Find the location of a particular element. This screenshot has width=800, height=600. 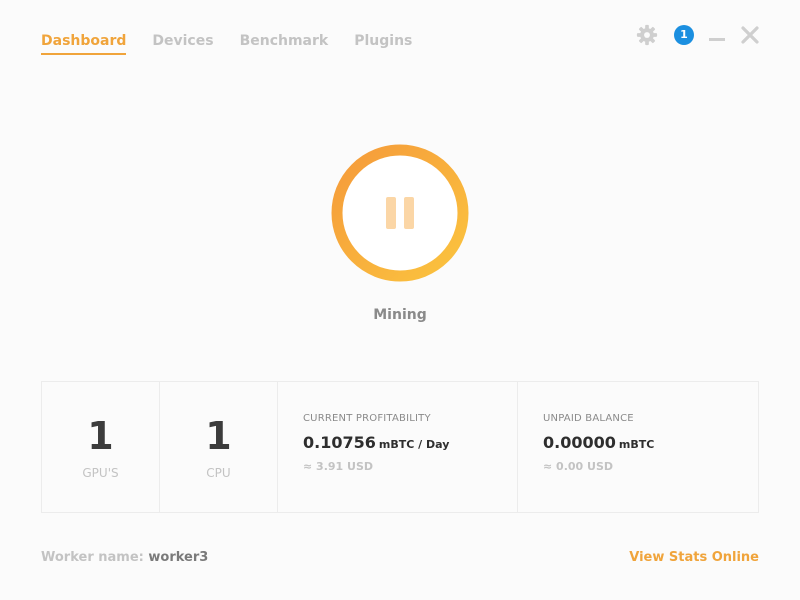

profitability-title: CURRENT PROFITABILITY is located at coordinates (367, 418).